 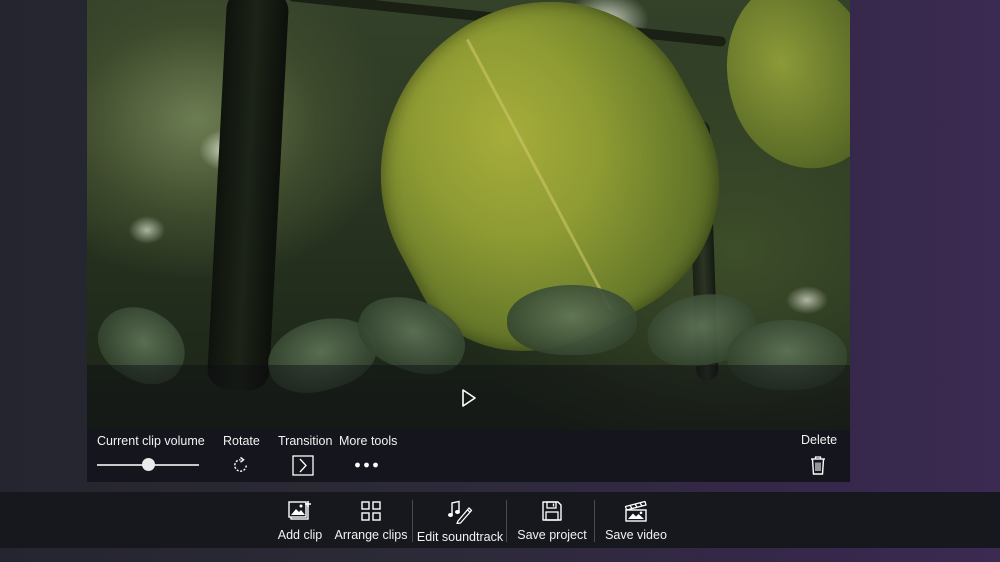 What do you see at coordinates (819, 440) in the screenshot?
I see `delete-label: Delete` at bounding box center [819, 440].